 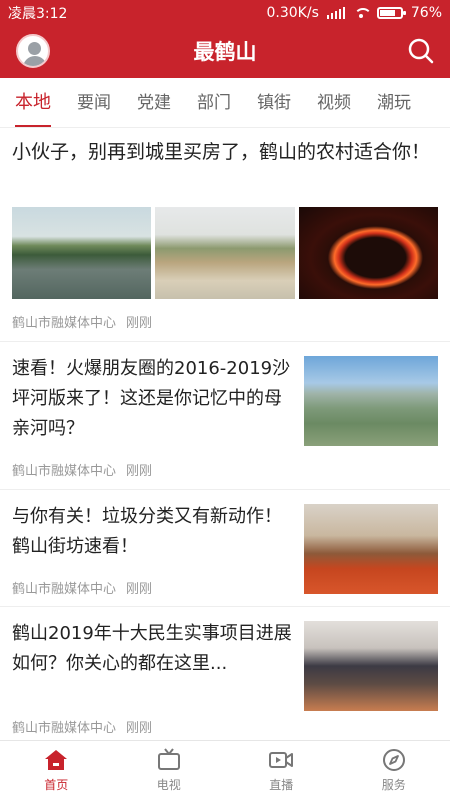 I want to click on battery-percent: 76%, so click(x=426, y=13).